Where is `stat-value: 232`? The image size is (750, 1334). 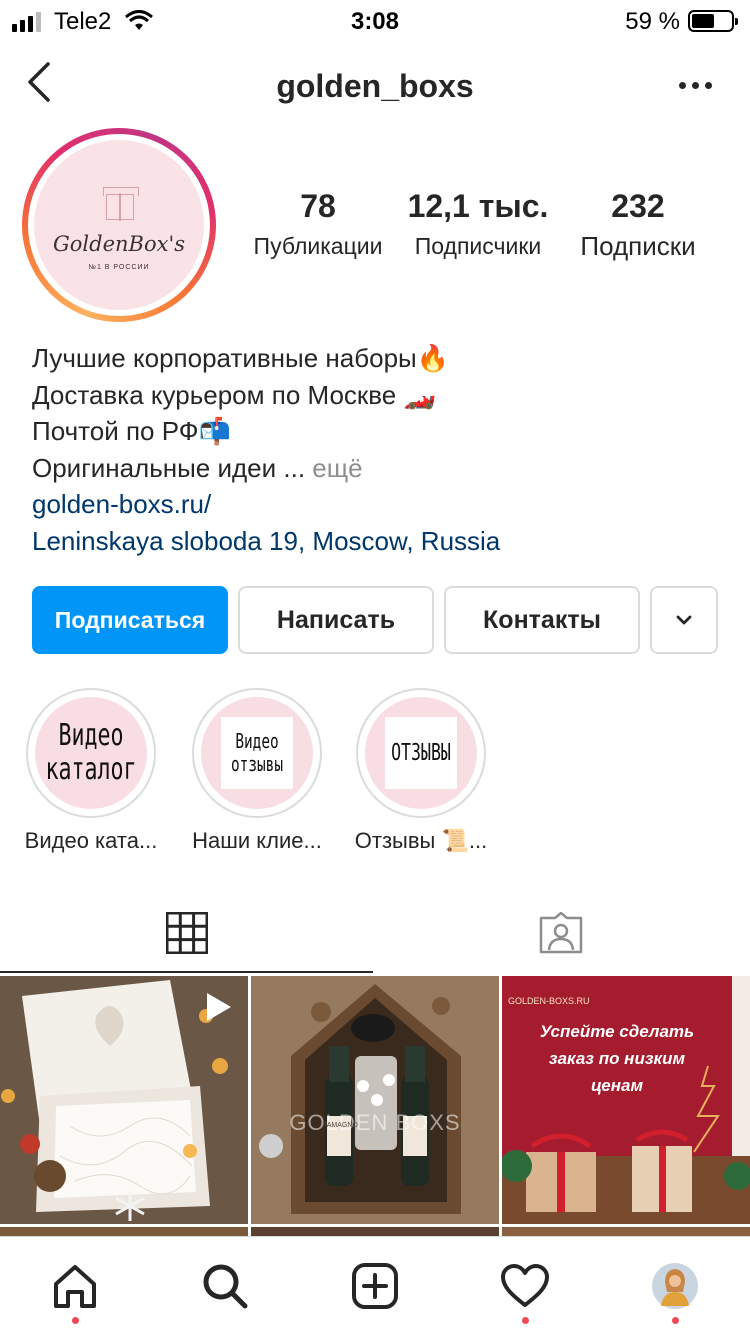 stat-value: 232 is located at coordinates (638, 206).